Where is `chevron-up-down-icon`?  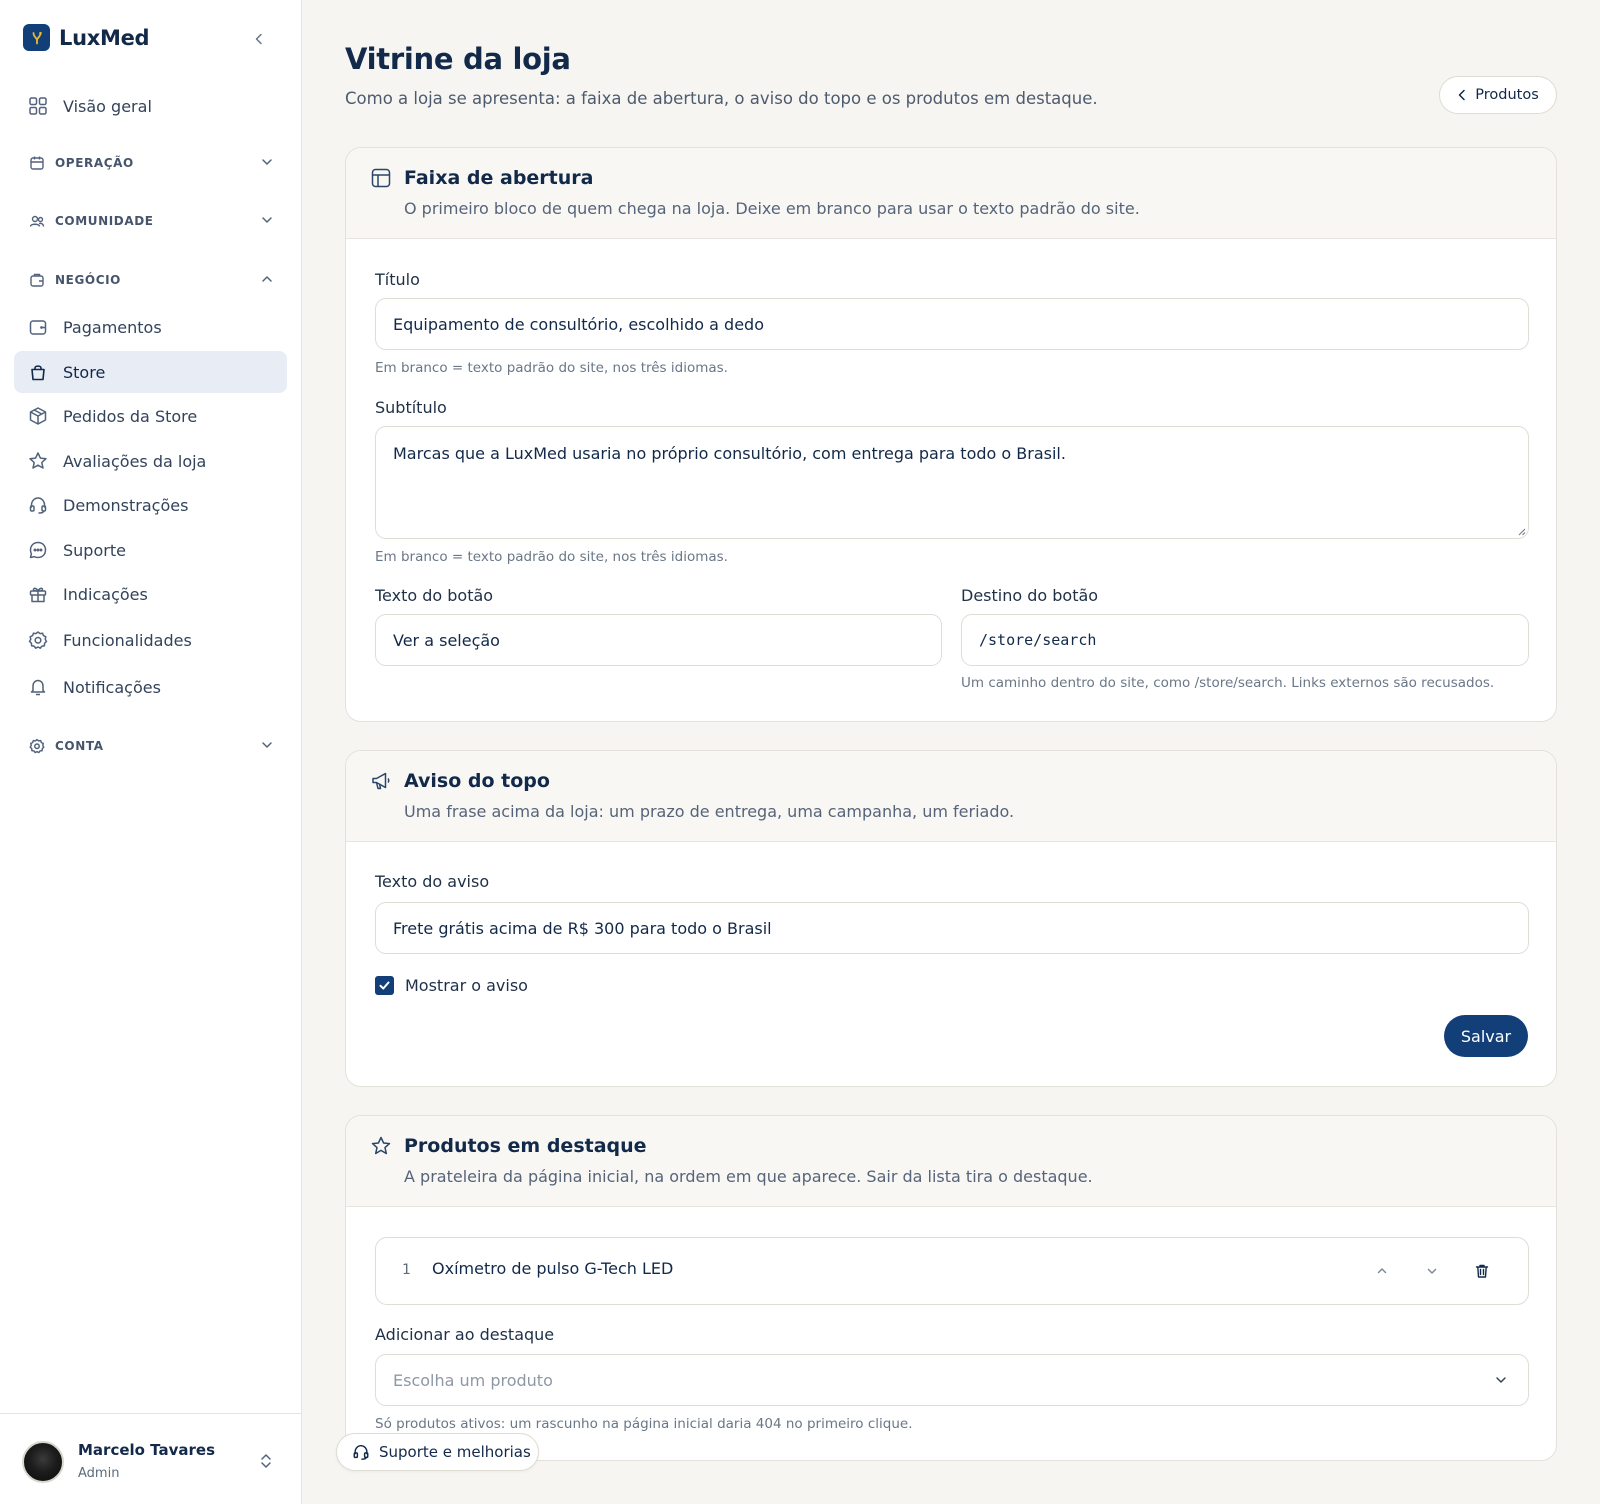 chevron-up-down-icon is located at coordinates (266, 1461).